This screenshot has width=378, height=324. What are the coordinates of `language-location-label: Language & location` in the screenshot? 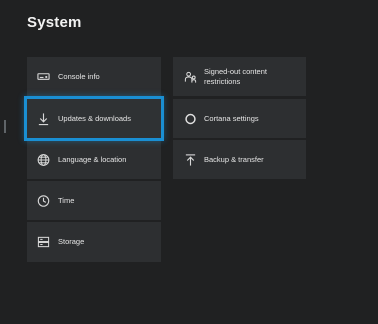 It's located at (92, 159).